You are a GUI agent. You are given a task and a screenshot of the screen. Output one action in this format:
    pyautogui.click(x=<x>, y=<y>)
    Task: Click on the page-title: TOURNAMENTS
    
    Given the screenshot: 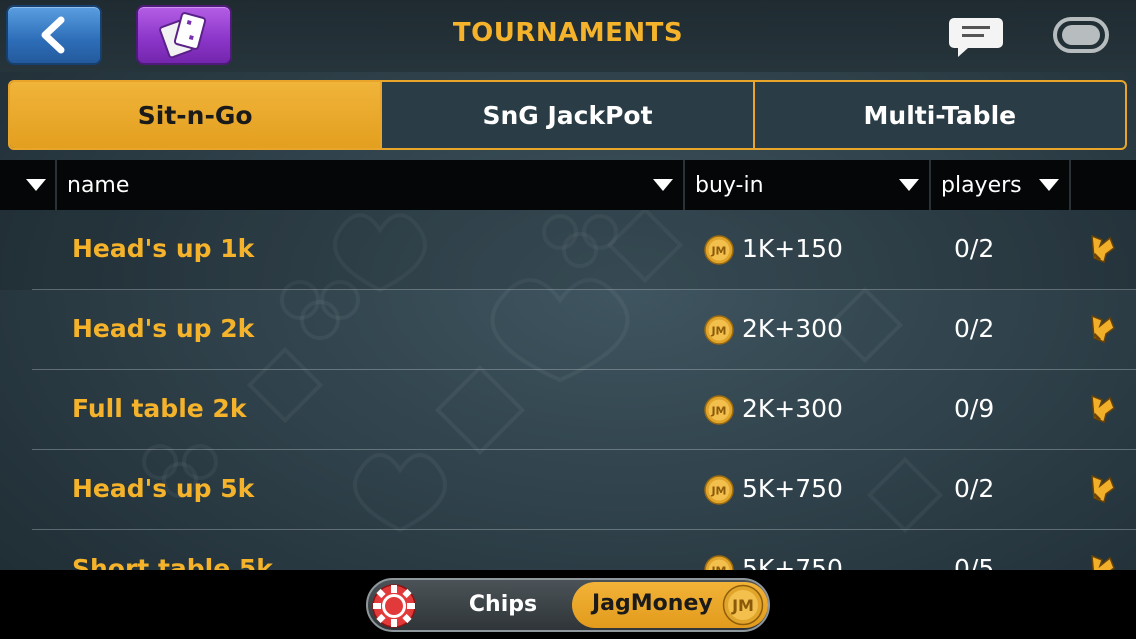 What is the action you would take?
    pyautogui.click(x=568, y=33)
    